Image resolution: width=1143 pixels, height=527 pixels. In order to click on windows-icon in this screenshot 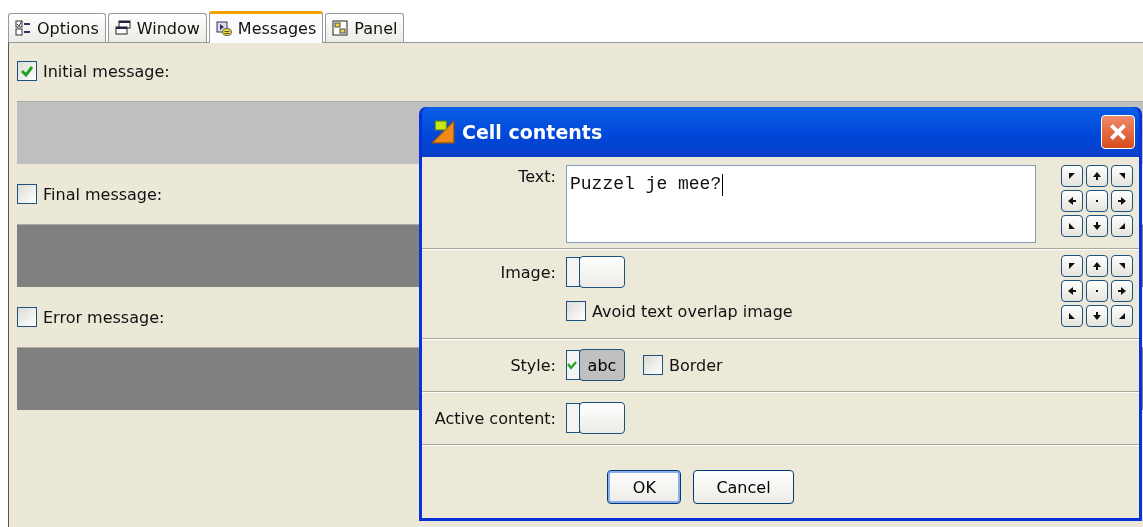, I will do `click(122, 28)`.